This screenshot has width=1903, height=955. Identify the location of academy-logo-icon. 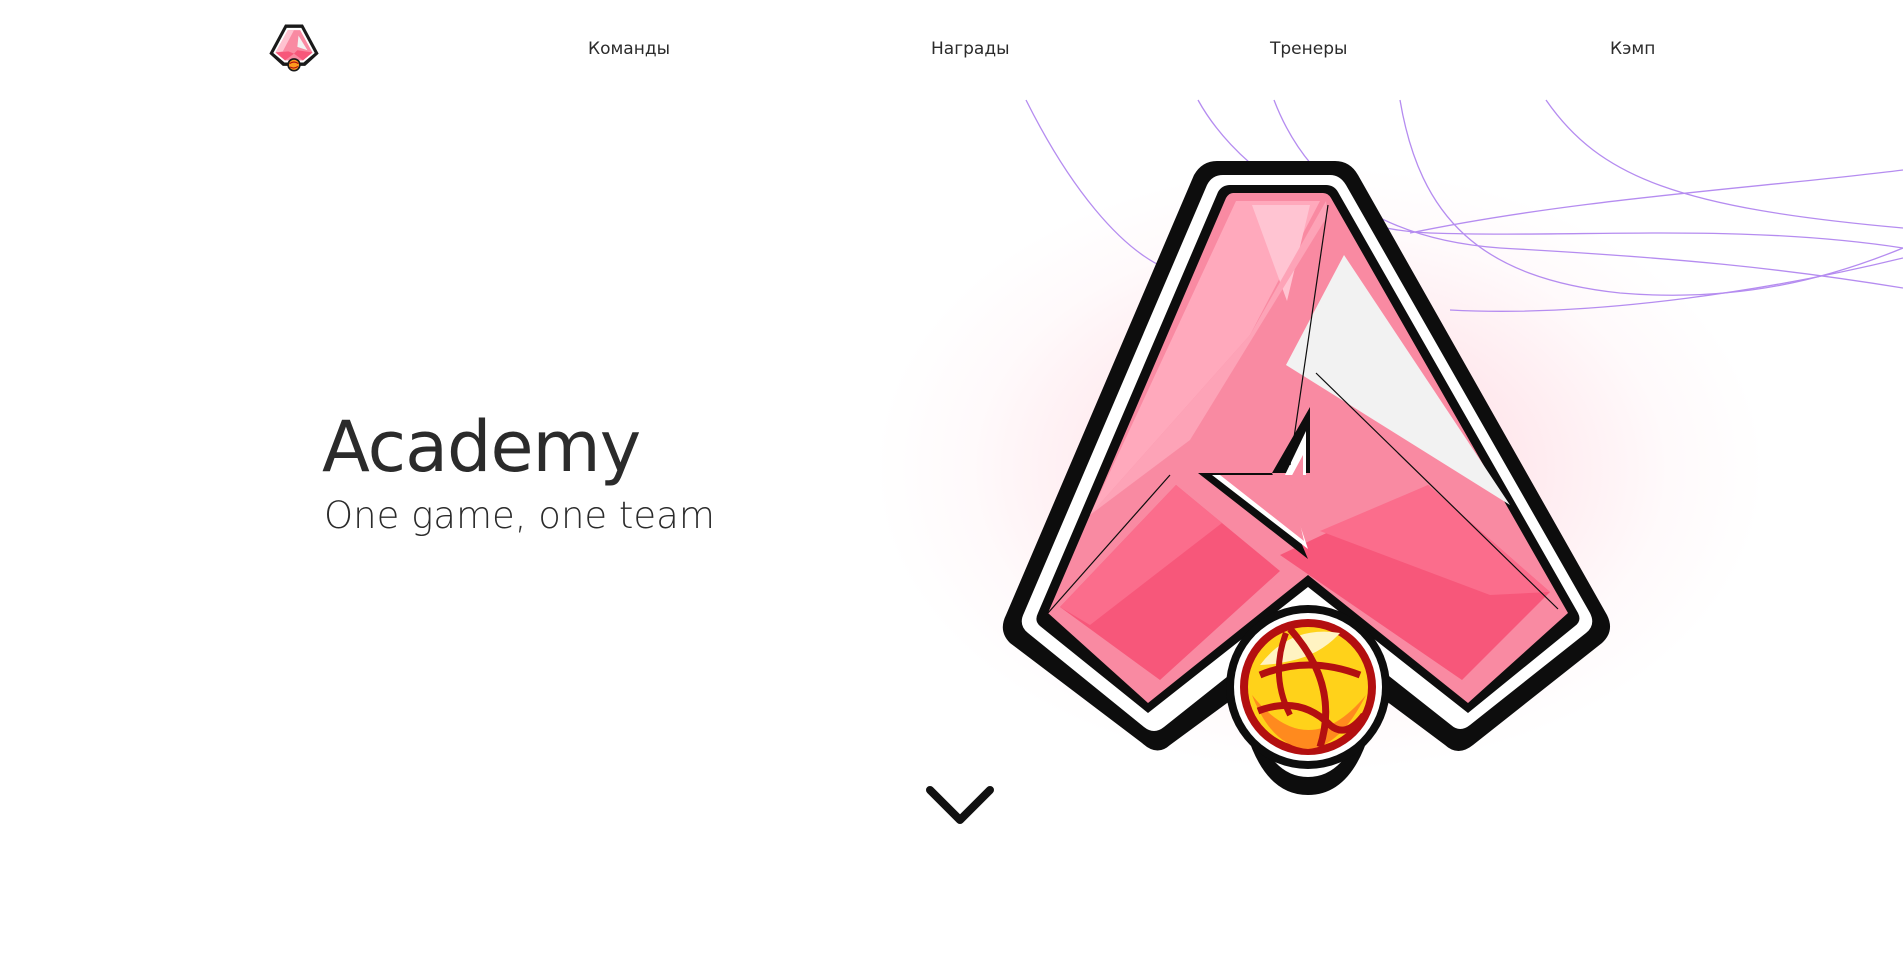
(294, 48).